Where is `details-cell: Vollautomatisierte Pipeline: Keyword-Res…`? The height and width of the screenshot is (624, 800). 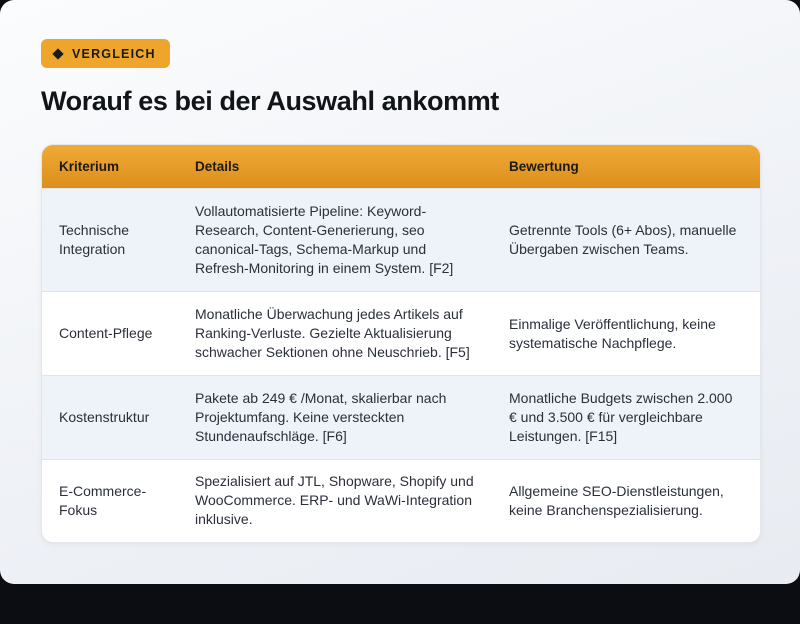
details-cell: Vollautomatisierte Pipeline: Keyword-Res… is located at coordinates (324, 239).